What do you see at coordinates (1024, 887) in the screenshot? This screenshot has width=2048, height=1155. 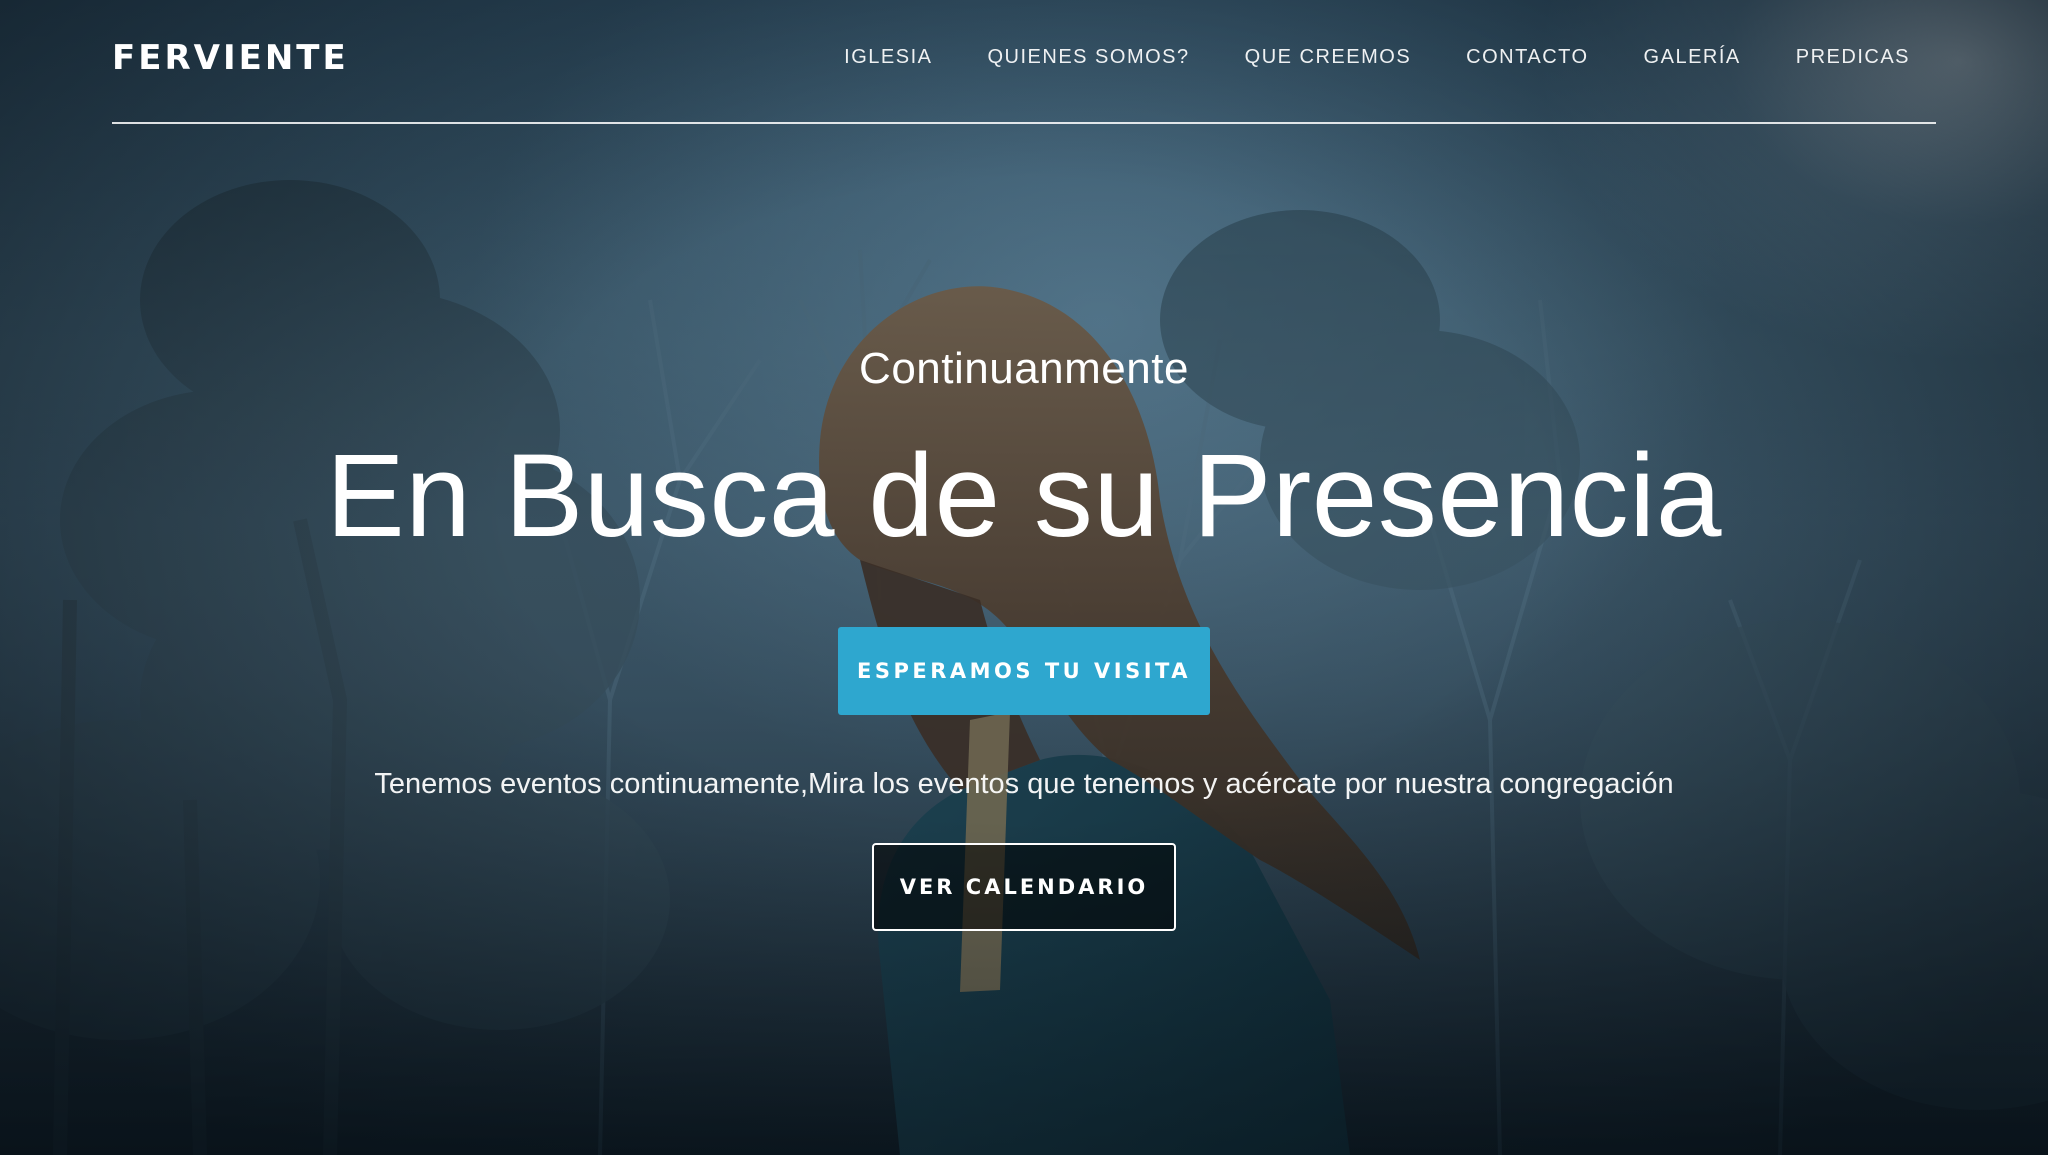 I see `view-calendar-button: VER CALENDARIO` at bounding box center [1024, 887].